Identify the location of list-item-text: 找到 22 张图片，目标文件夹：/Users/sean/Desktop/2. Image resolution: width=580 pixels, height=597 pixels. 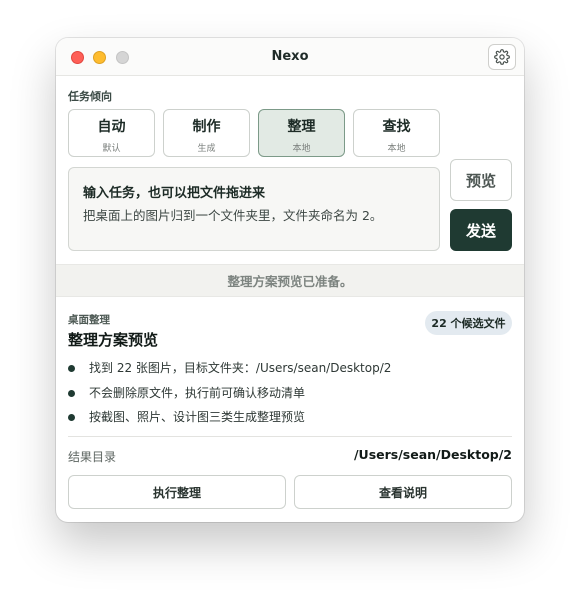
(240, 368).